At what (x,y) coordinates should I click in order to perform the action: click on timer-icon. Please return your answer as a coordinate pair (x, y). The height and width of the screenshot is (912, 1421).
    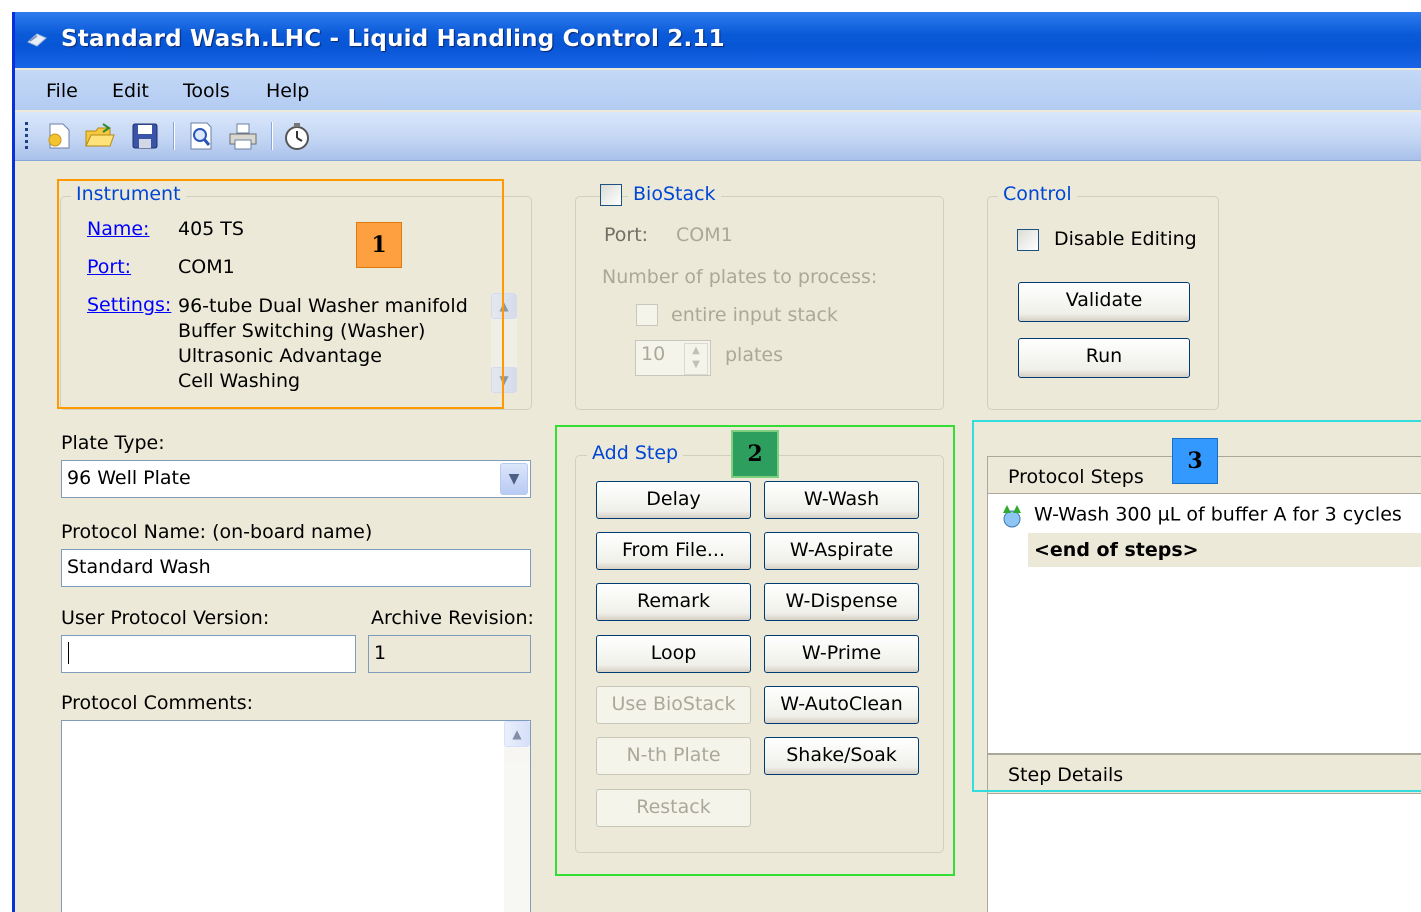
    Looking at the image, I should click on (297, 136).